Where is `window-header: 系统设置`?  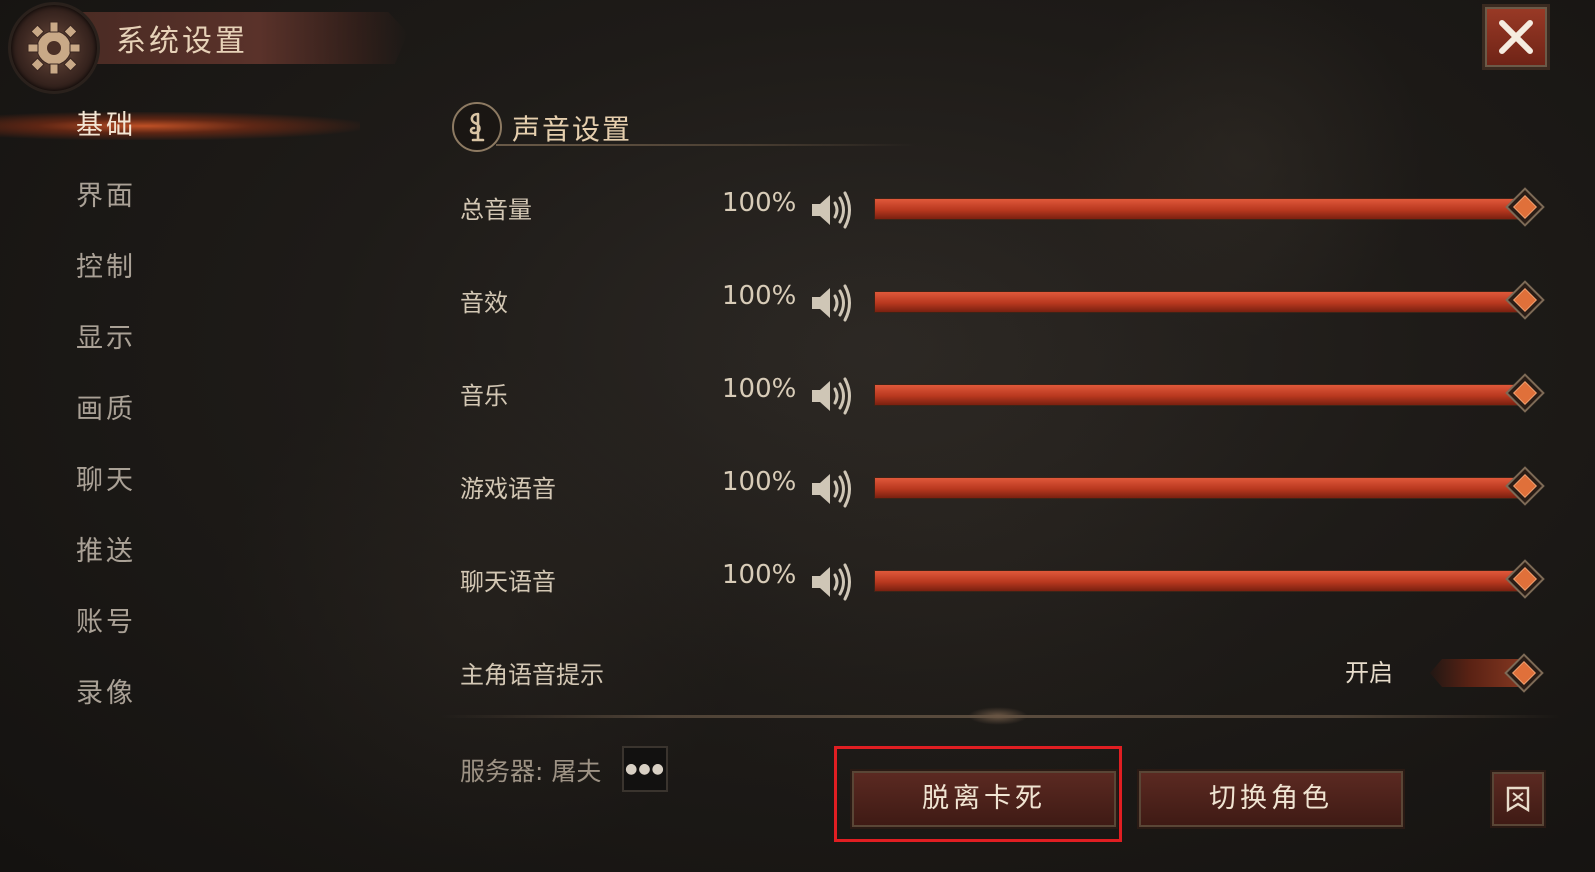 window-header: 系统设置 is located at coordinates (218, 48).